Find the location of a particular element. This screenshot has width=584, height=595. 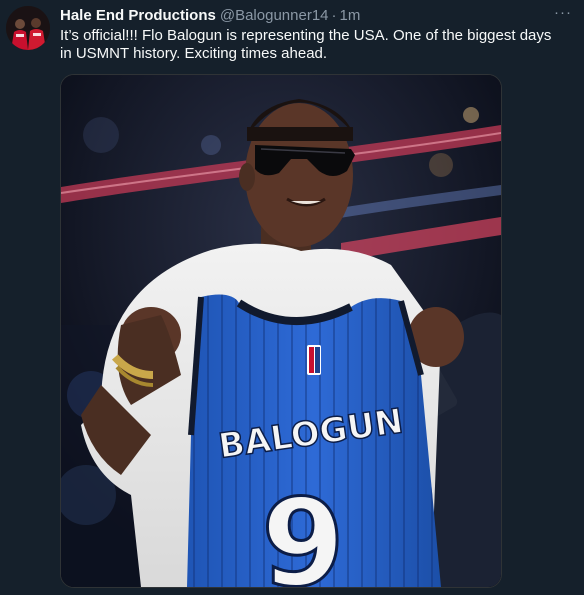

tweet-header: Hale End Productions @Balogunner14 · 1m is located at coordinates (302, 17).